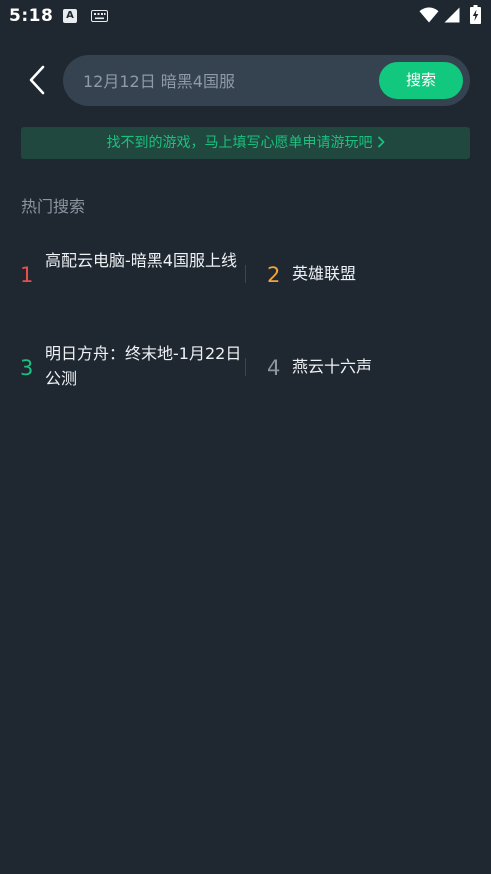 The height and width of the screenshot is (874, 491). What do you see at coordinates (324, 273) in the screenshot?
I see `hot-search-label: 英雄联盟` at bounding box center [324, 273].